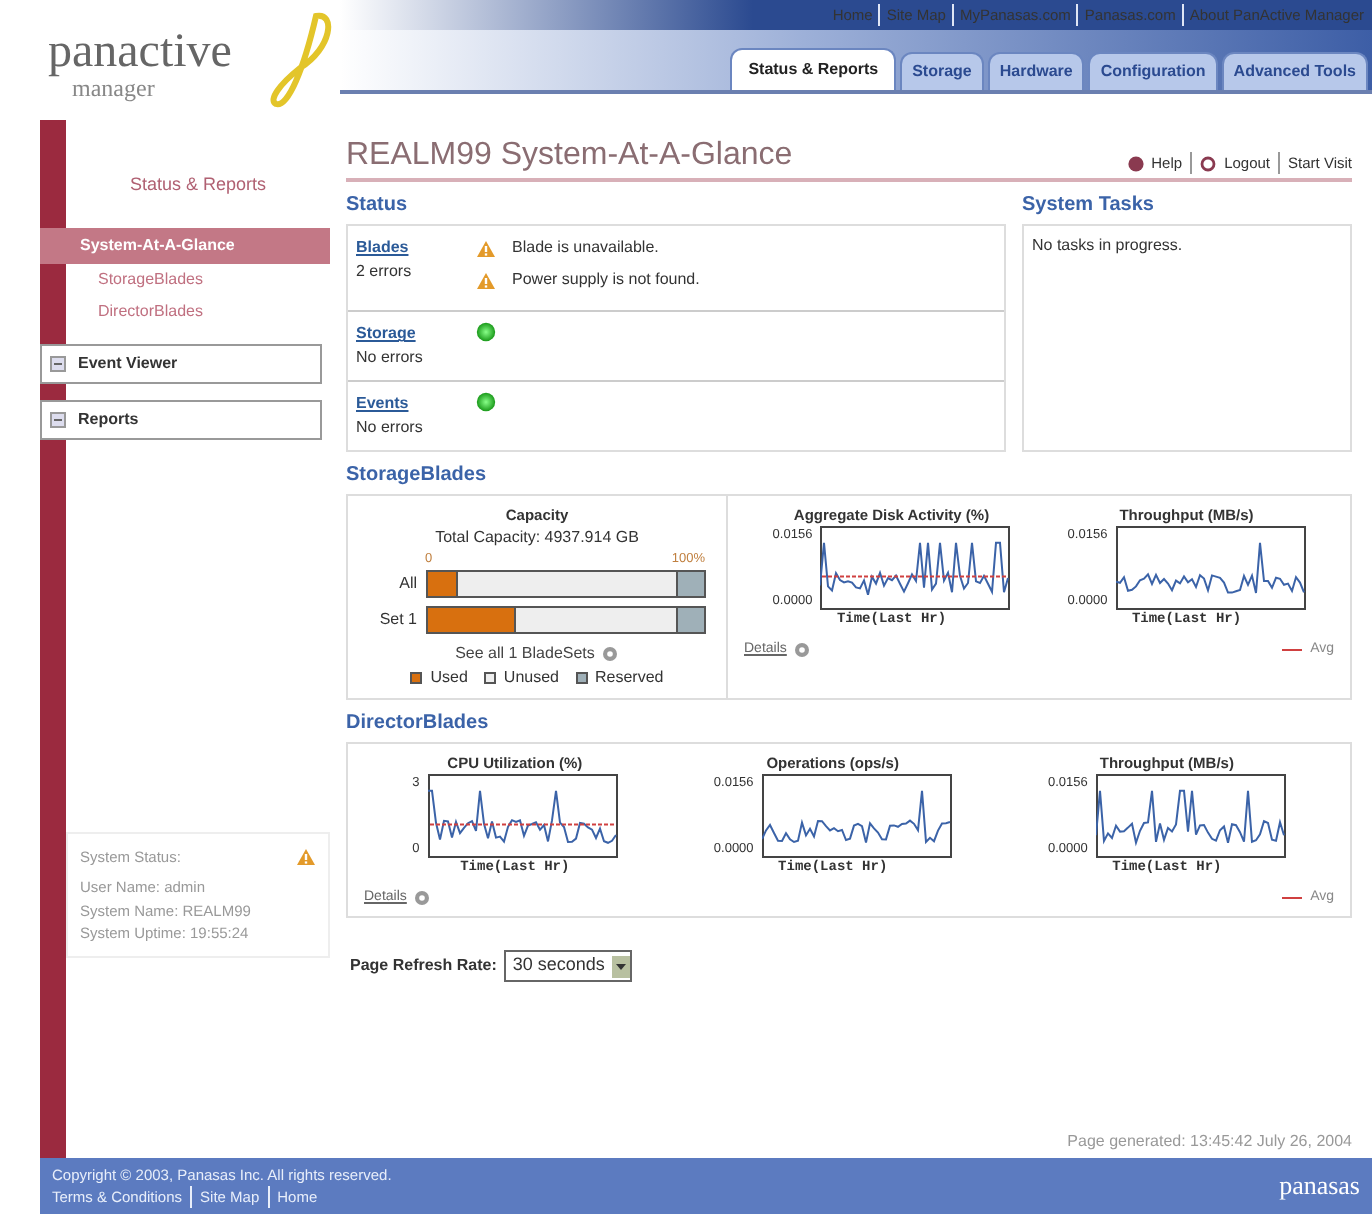 The image size is (1372, 1214). What do you see at coordinates (181, 419) in the screenshot?
I see `sidebar-section: Reports` at bounding box center [181, 419].